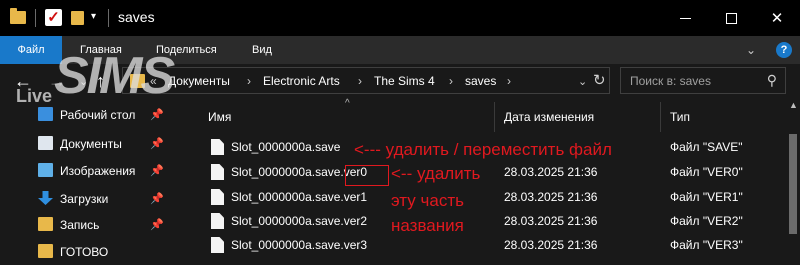 This screenshot has height=265, width=800. What do you see at coordinates (706, 221) in the screenshot?
I see `file-type: Файл "VER2"` at bounding box center [706, 221].